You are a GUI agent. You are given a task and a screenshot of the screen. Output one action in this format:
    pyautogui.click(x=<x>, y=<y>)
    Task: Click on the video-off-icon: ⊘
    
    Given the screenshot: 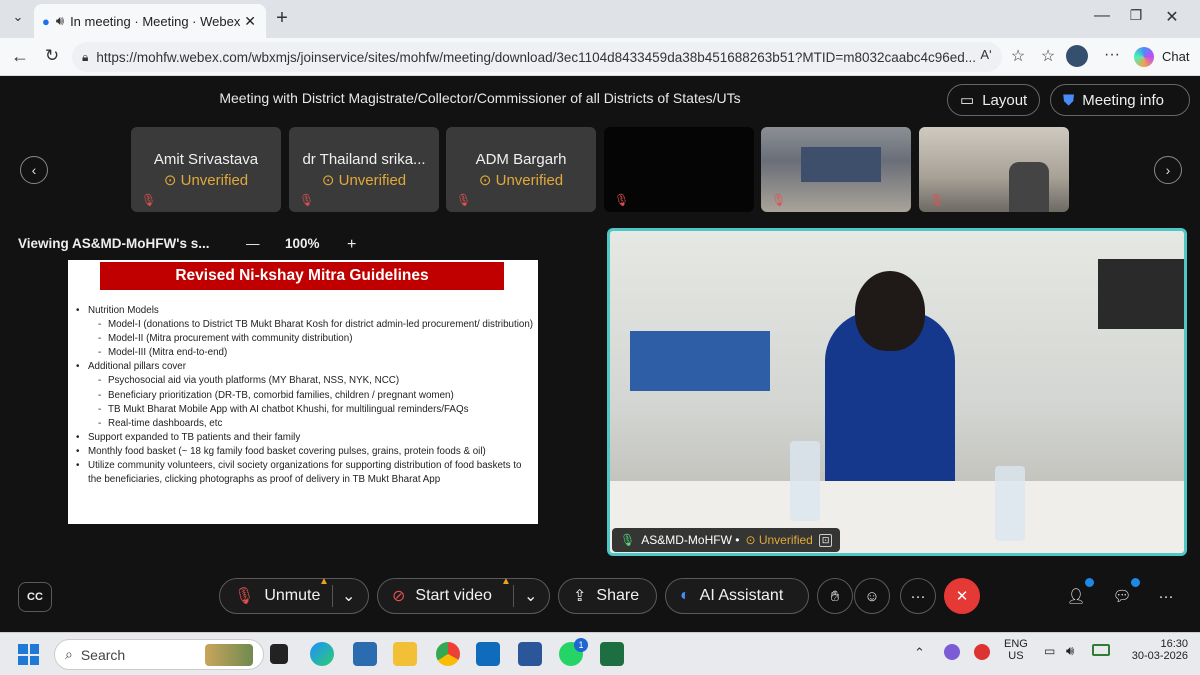 What is the action you would take?
    pyautogui.click(x=399, y=596)
    